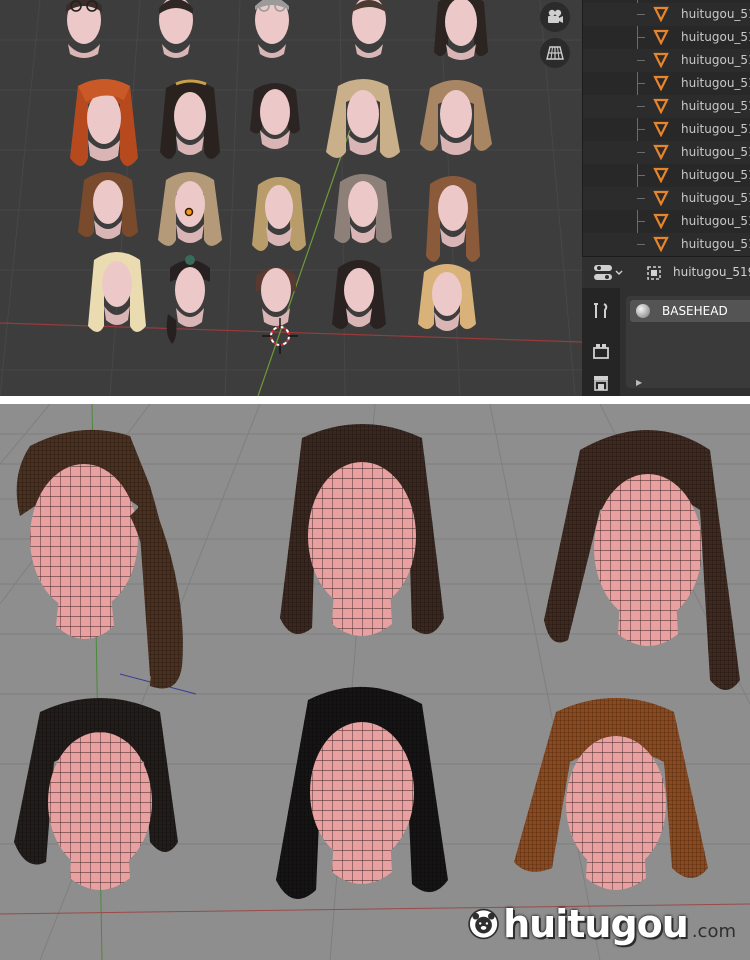 Image resolution: width=750 pixels, height=960 pixels. I want to click on watermark: huitugou .com, so click(602, 924).